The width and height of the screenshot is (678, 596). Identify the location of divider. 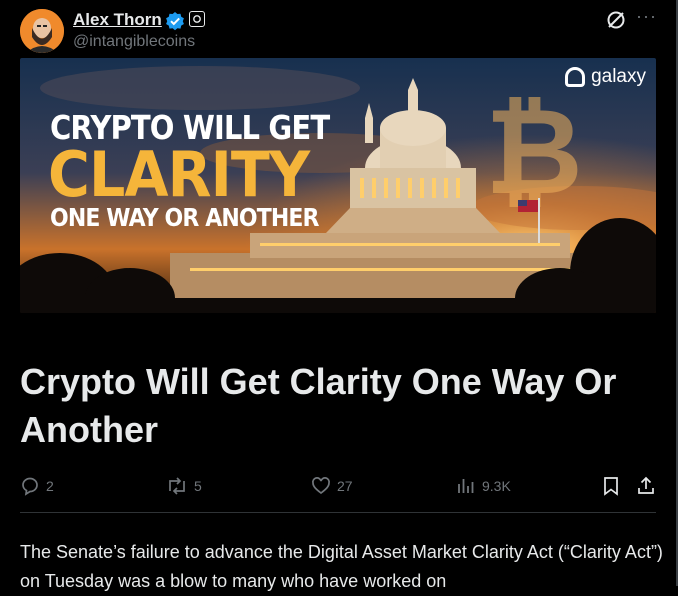
(338, 512).